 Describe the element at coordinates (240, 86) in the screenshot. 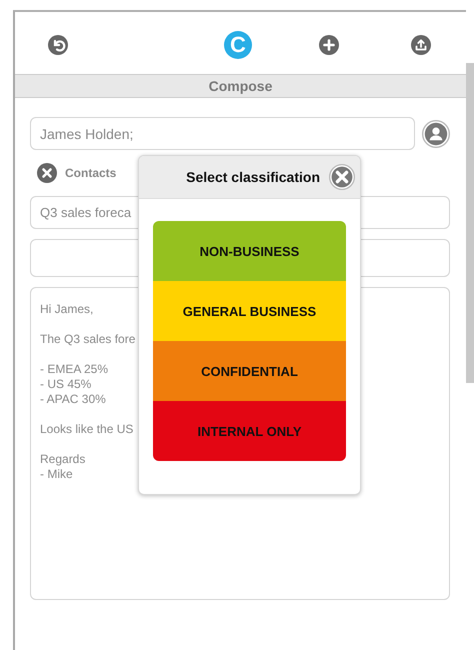

I see `compose-title-bar: Compose` at that location.